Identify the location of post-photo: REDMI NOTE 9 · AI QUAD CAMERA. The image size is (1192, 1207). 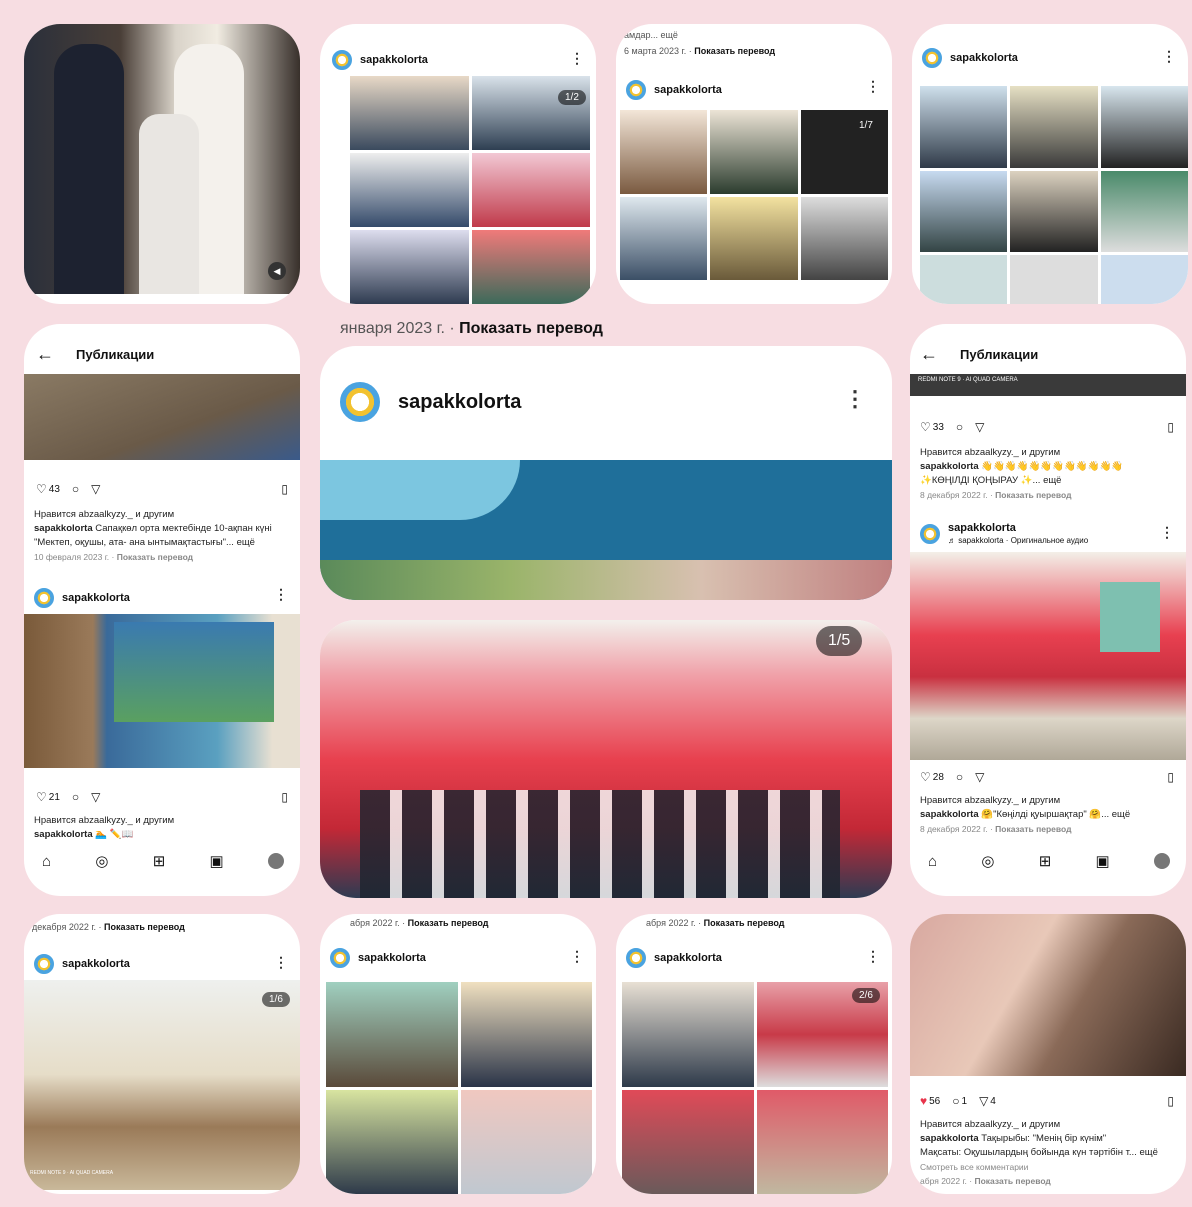
(1048, 385).